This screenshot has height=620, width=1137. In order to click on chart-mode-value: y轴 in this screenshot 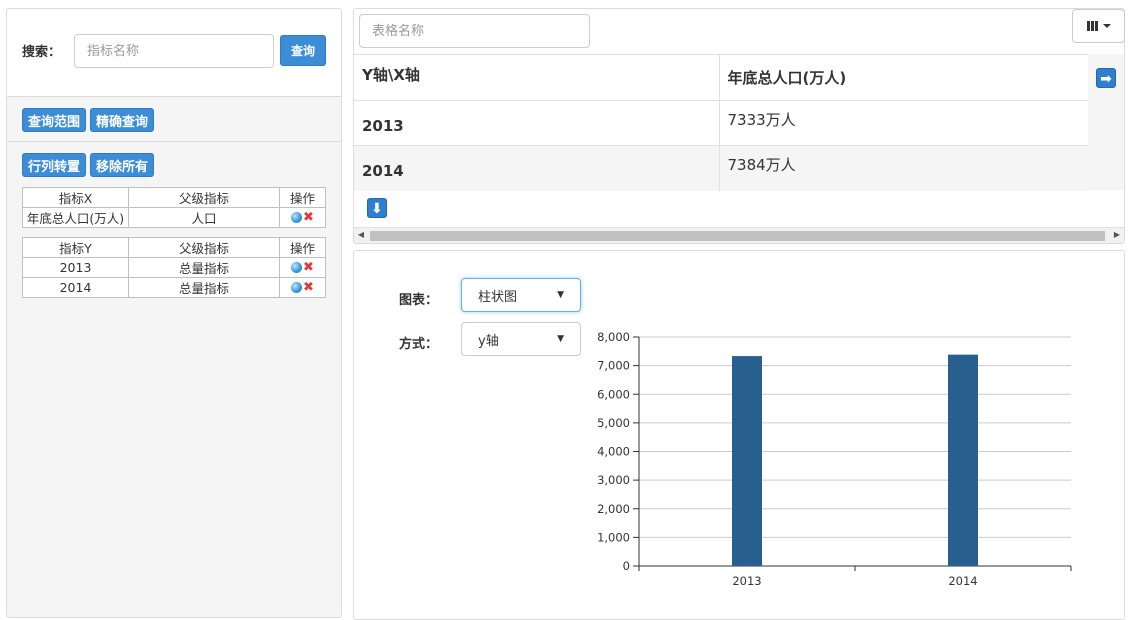, I will do `click(488, 341)`.